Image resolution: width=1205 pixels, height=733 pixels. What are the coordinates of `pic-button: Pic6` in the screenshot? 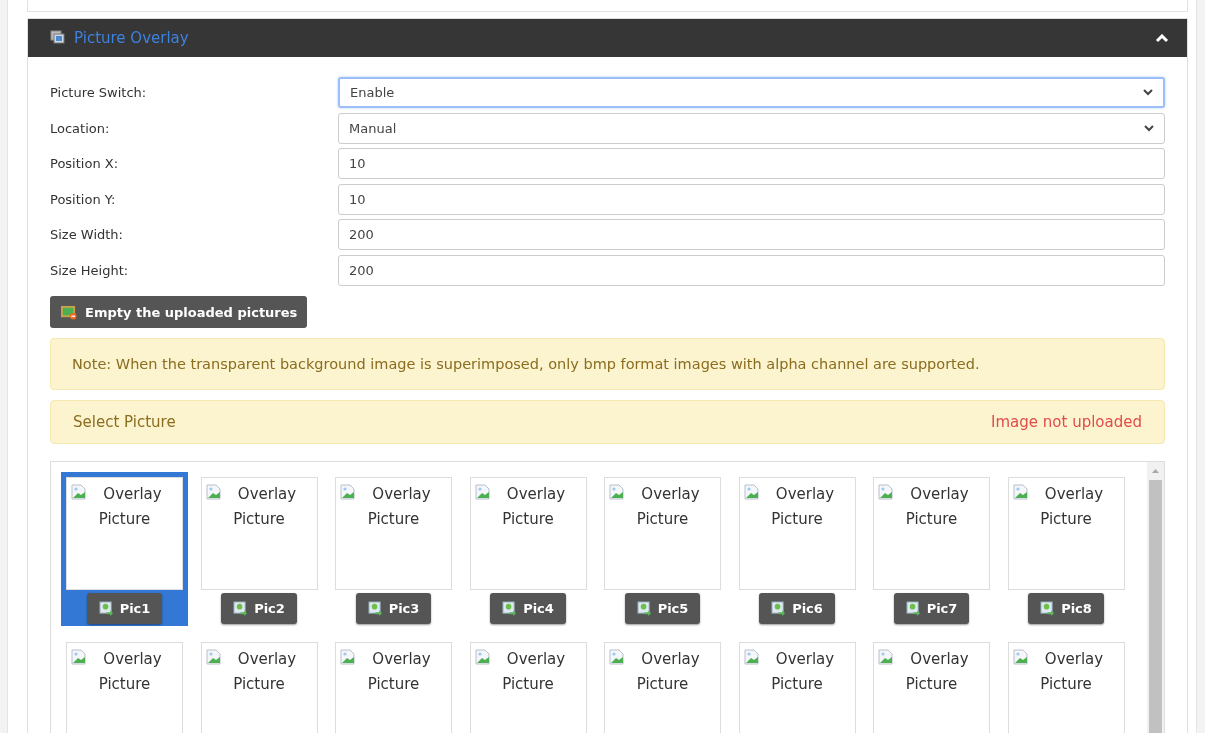 It's located at (797, 608).